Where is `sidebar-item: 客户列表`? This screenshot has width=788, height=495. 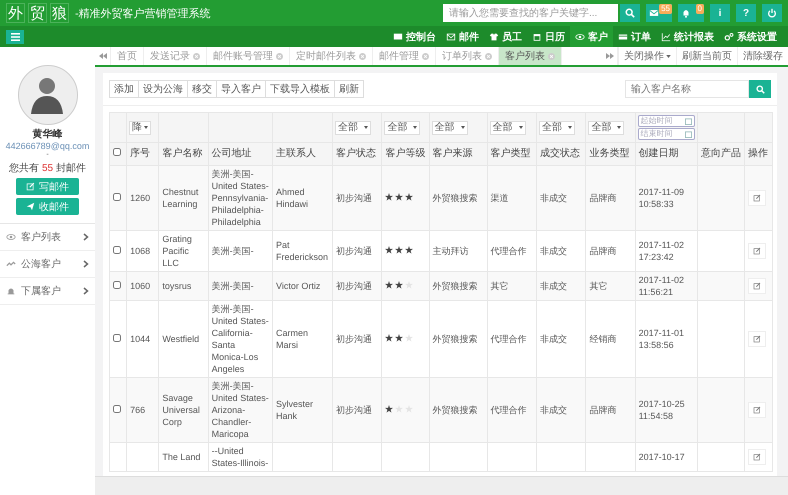 sidebar-item: 客户列表 is located at coordinates (47, 237).